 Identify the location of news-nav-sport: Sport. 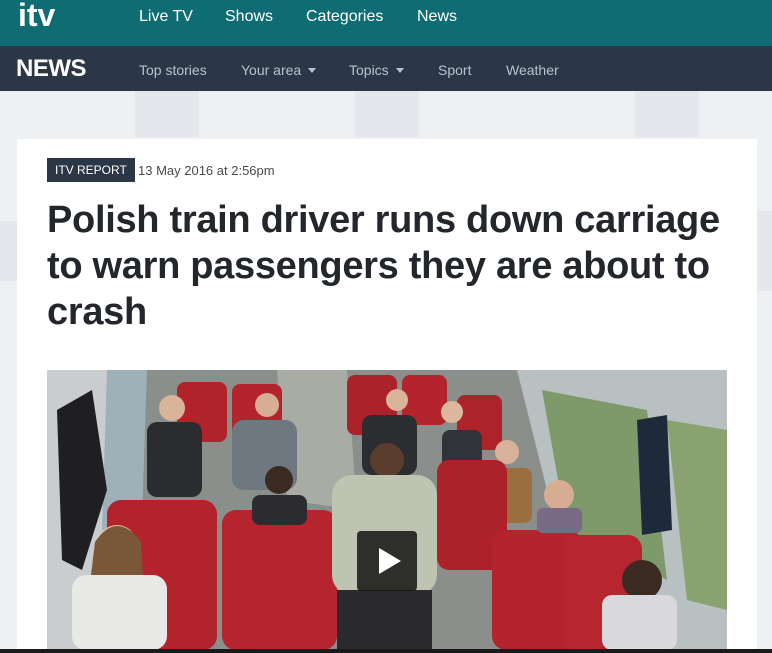
(454, 70).